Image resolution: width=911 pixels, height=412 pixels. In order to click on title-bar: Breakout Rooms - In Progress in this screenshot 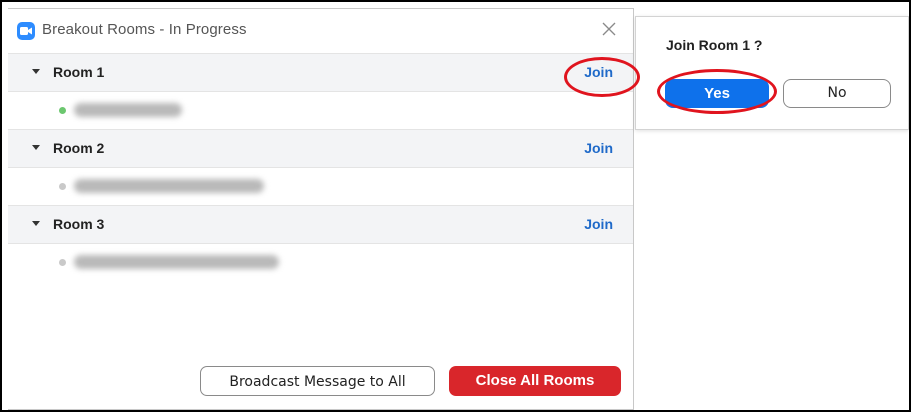, I will do `click(320, 31)`.